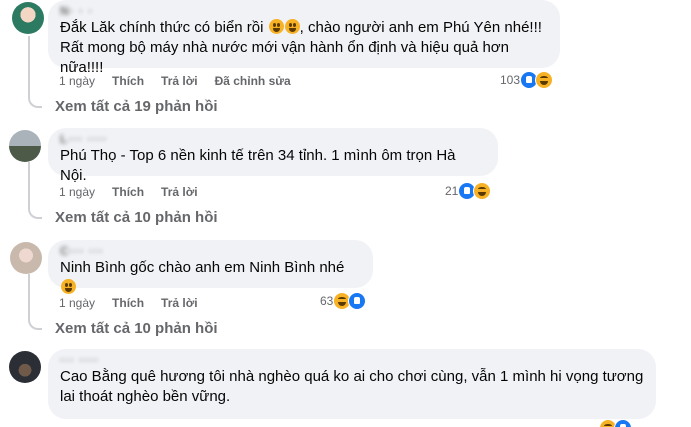 This screenshot has width=691, height=427. I want to click on reaction-count: 21, so click(452, 191).